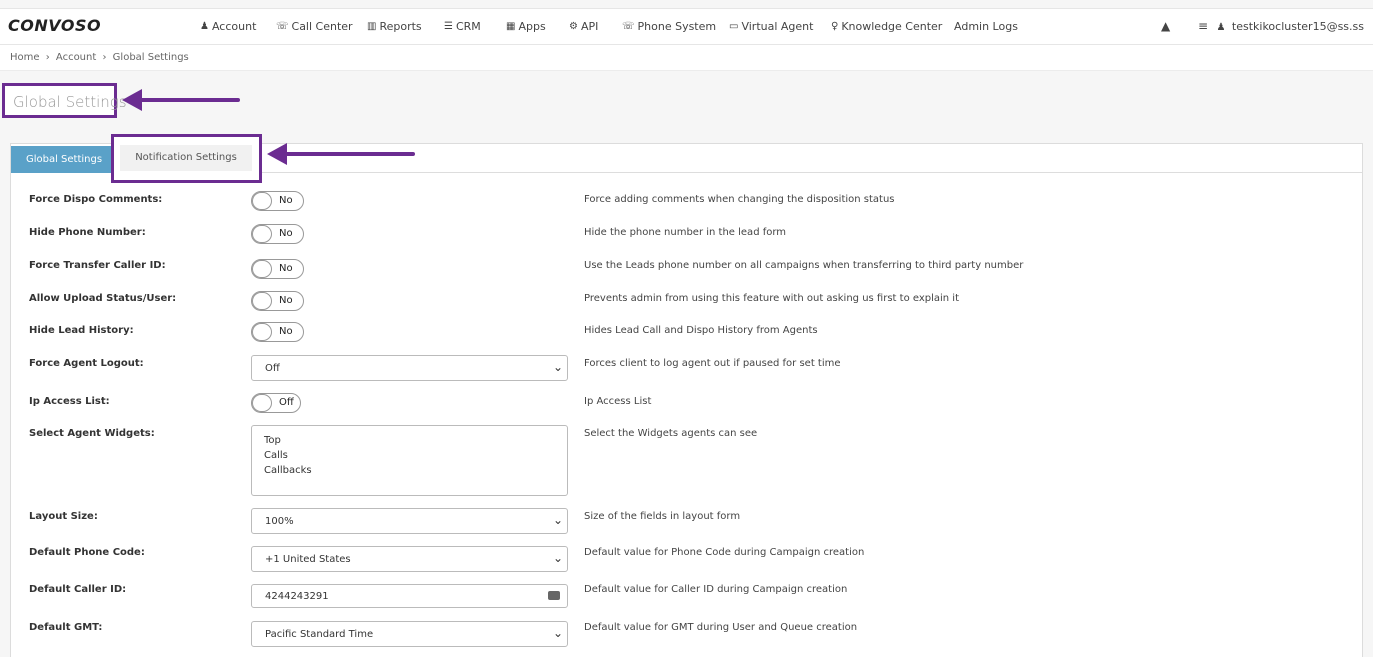 The image size is (1373, 657). I want to click on caller-id-input: 4244243291, so click(409, 596).